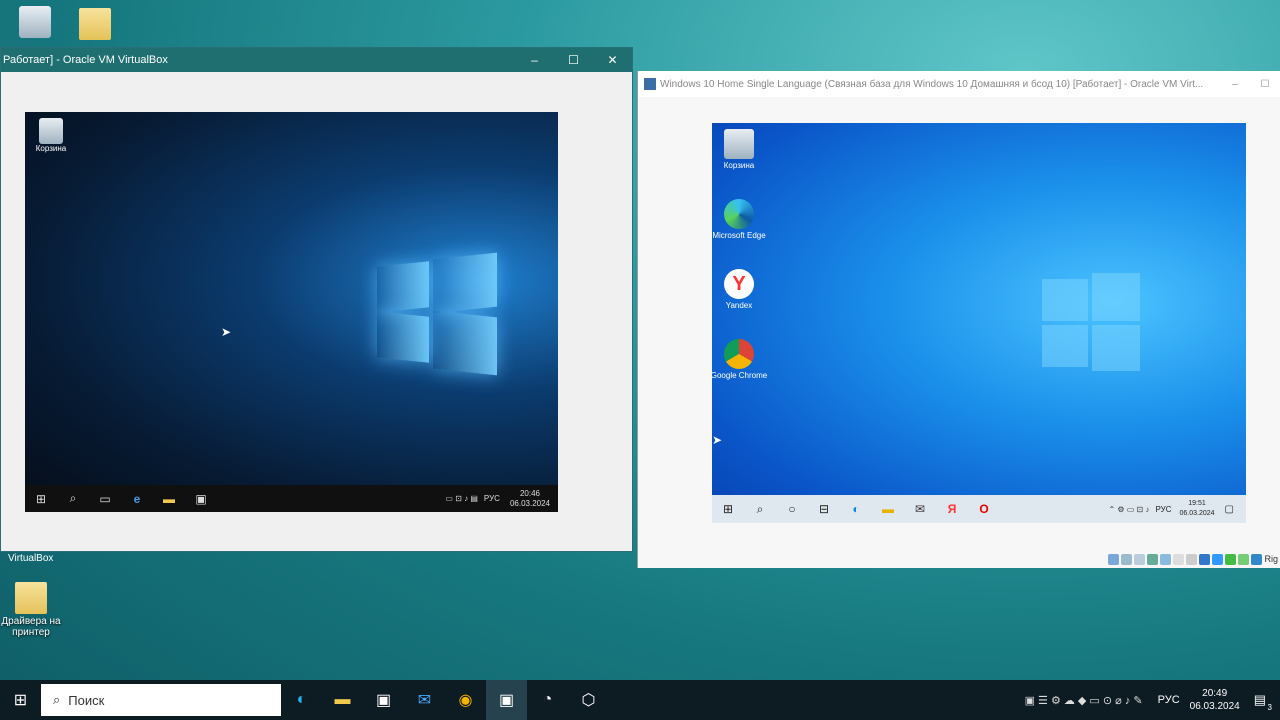 The image size is (1280, 720). I want to click on desktop-icon-label: Microsoft Edge, so click(739, 235).